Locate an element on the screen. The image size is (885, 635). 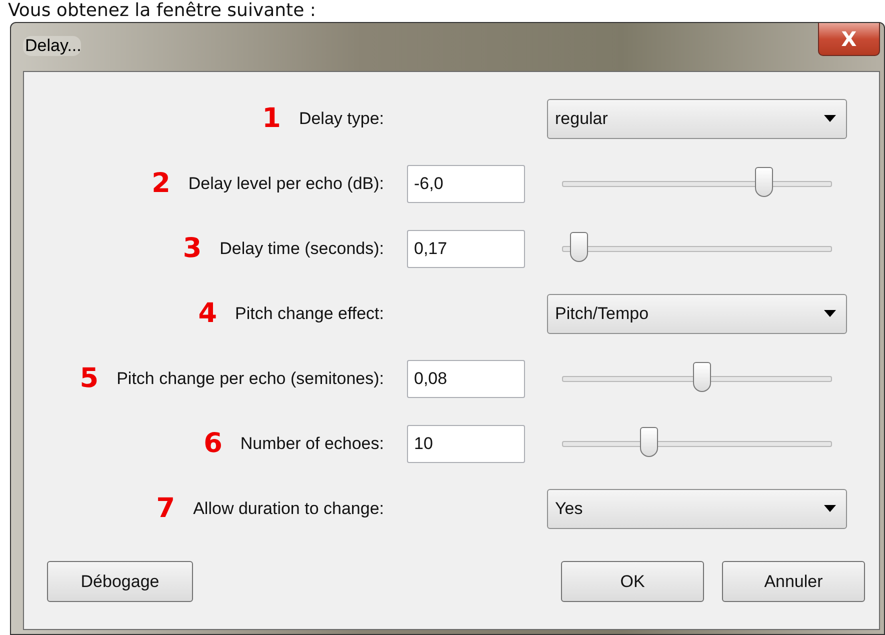
field-label: Delay level per echo (dB): is located at coordinates (286, 184).